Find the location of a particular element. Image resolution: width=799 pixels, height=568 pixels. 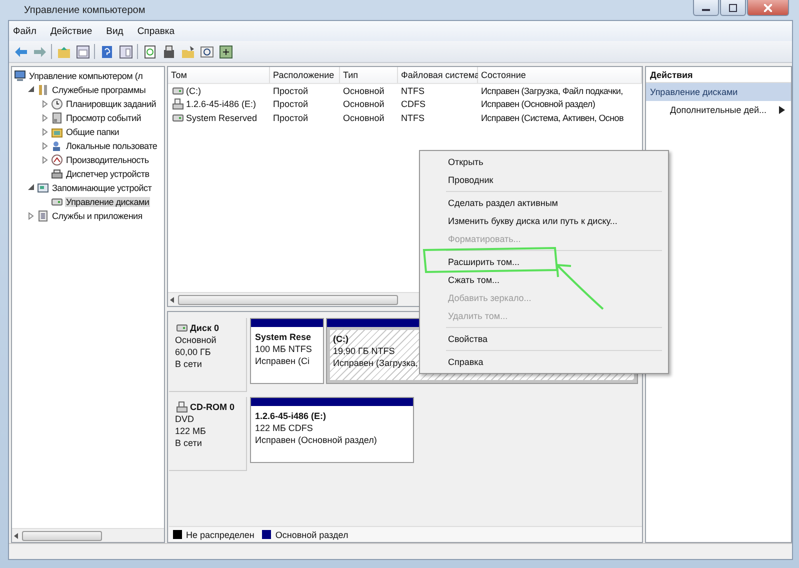

partition-title: System Rese is located at coordinates (283, 337).